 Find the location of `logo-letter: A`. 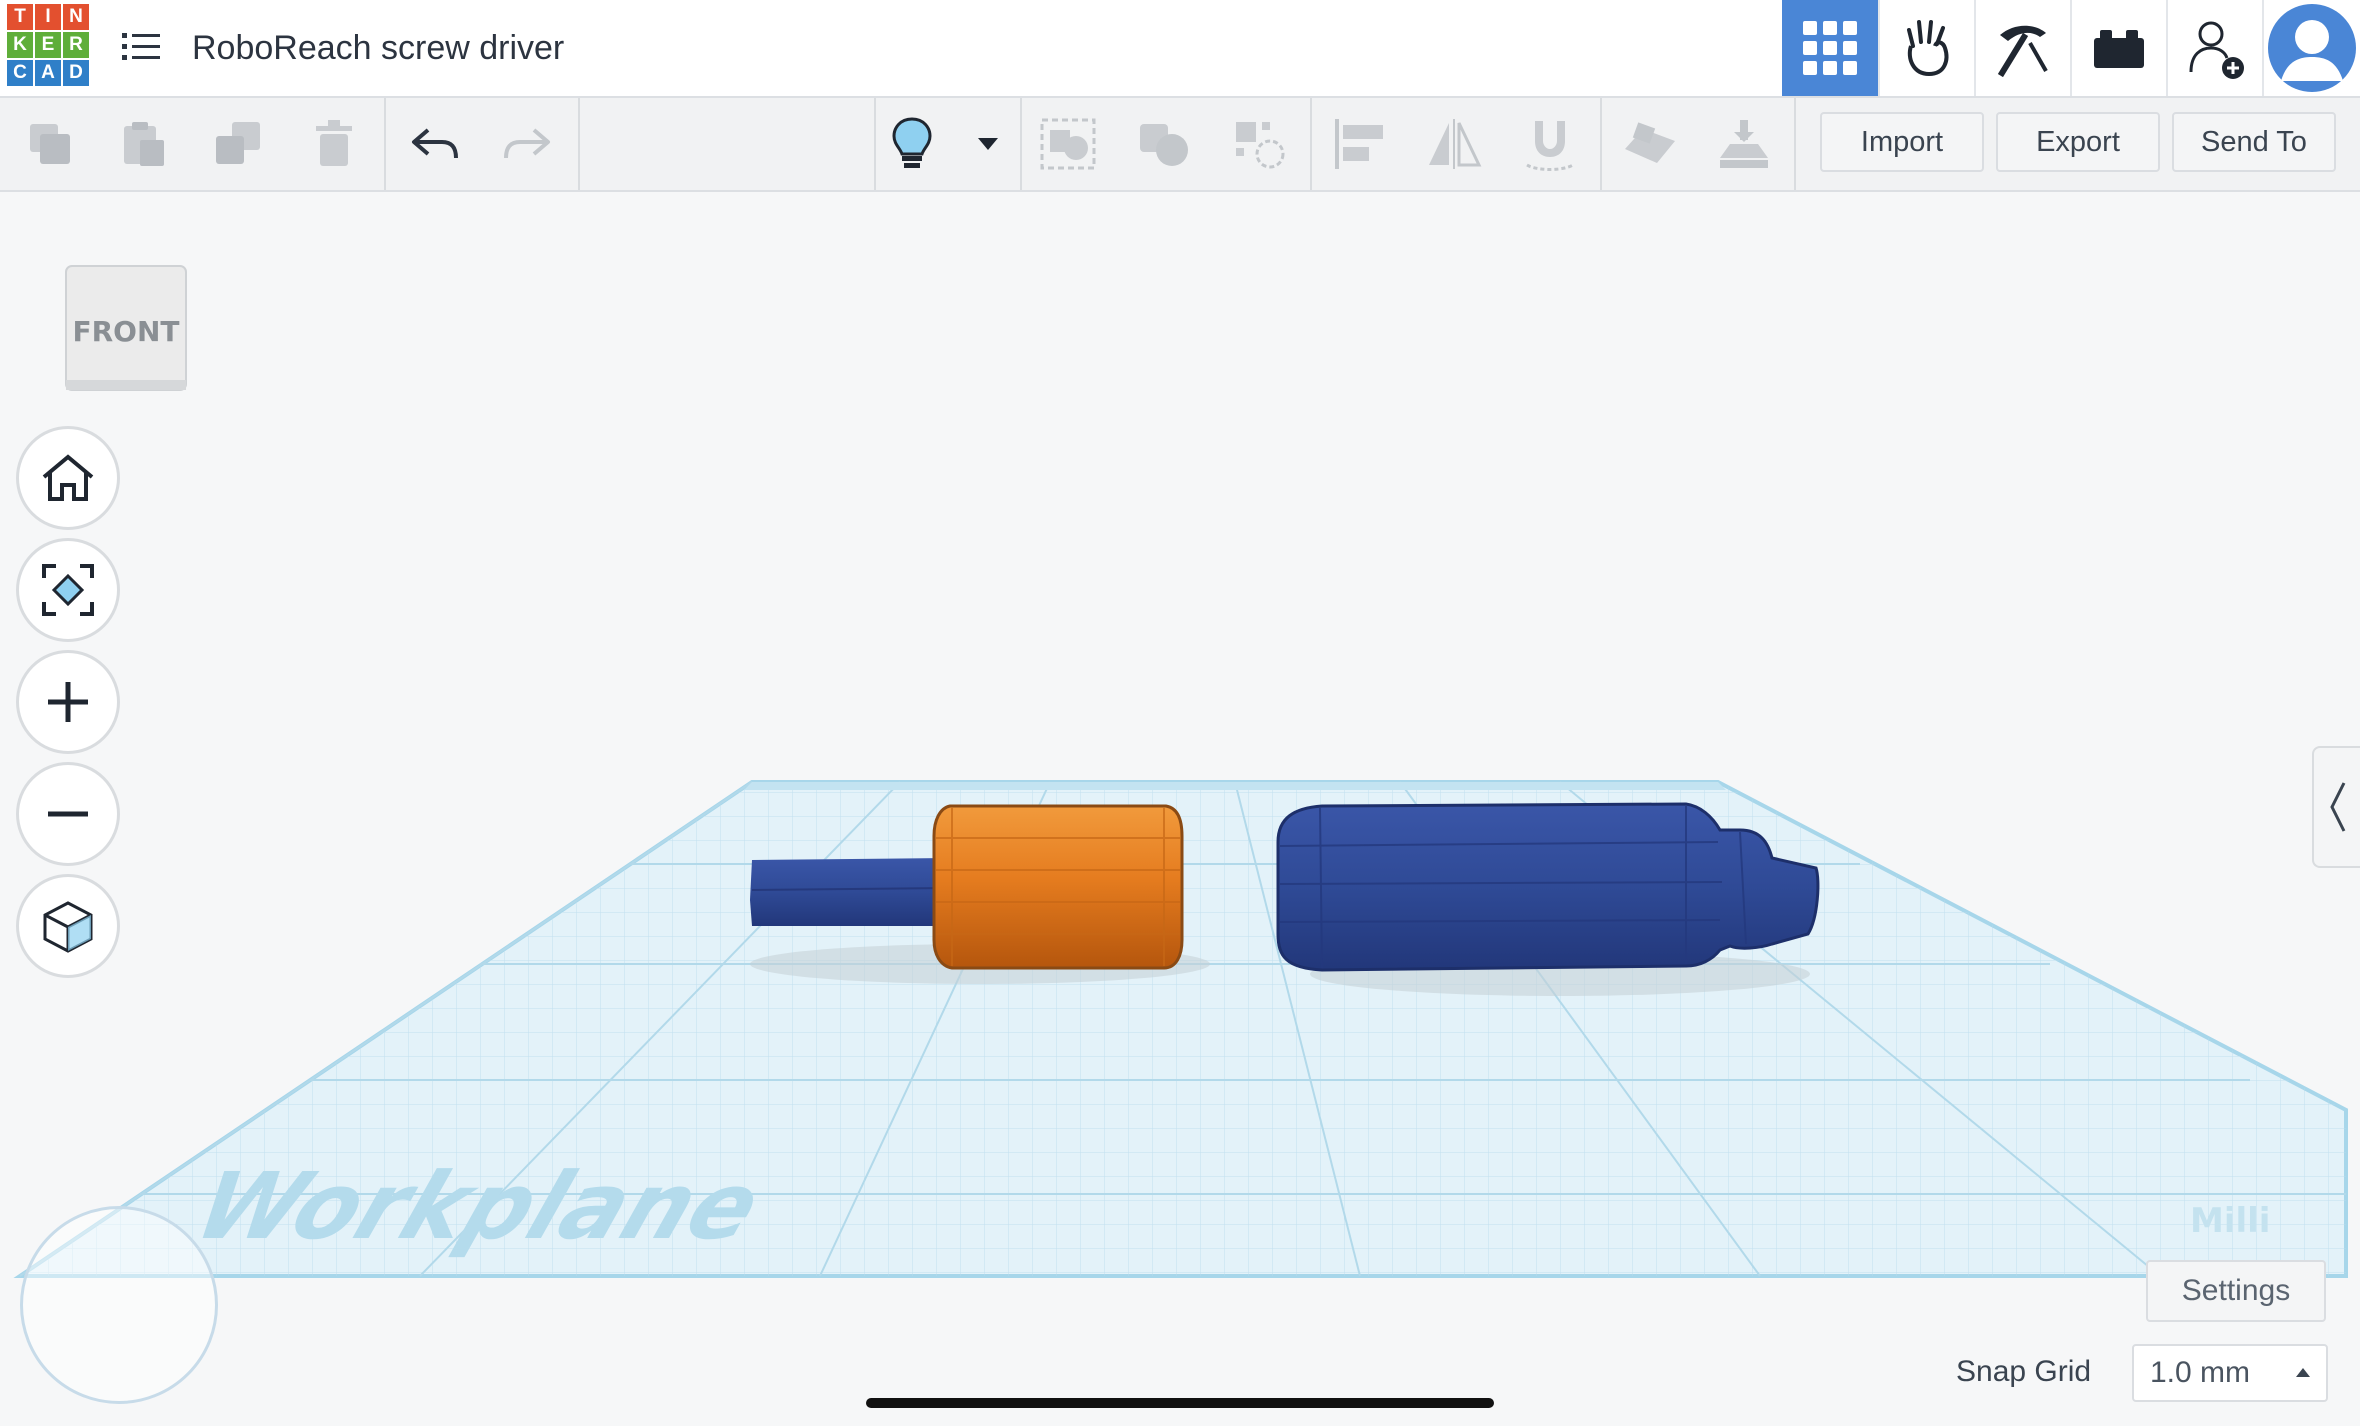

logo-letter: A is located at coordinates (48, 73).